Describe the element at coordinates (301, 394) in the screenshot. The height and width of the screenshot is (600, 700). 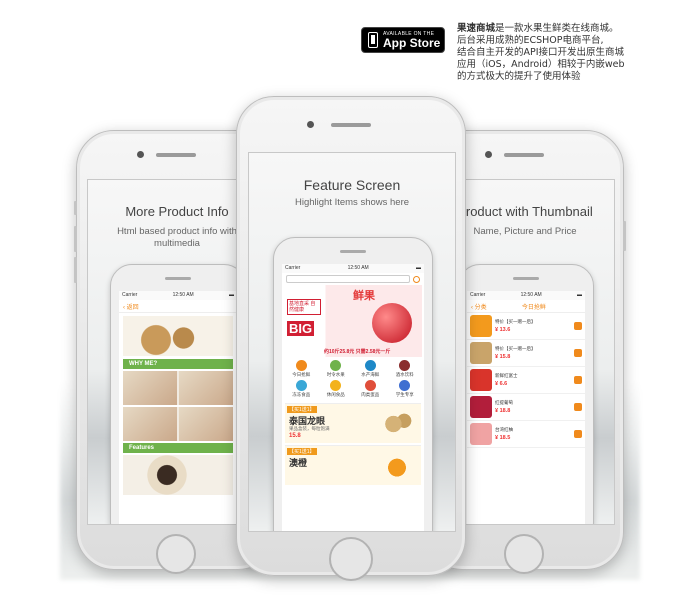
I see `category-label: 冻冻食品` at that location.